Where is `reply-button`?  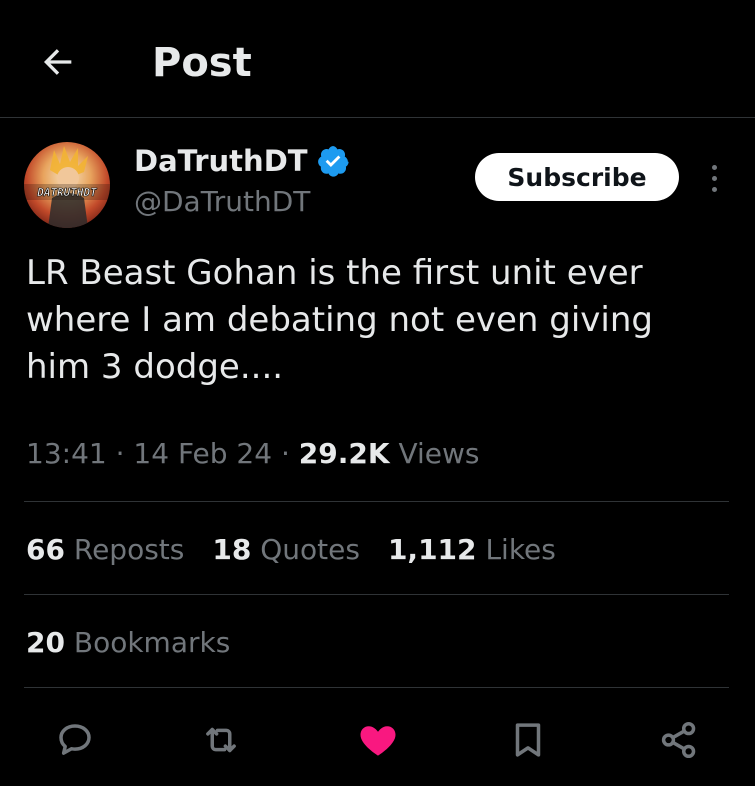 reply-button is located at coordinates (75, 740).